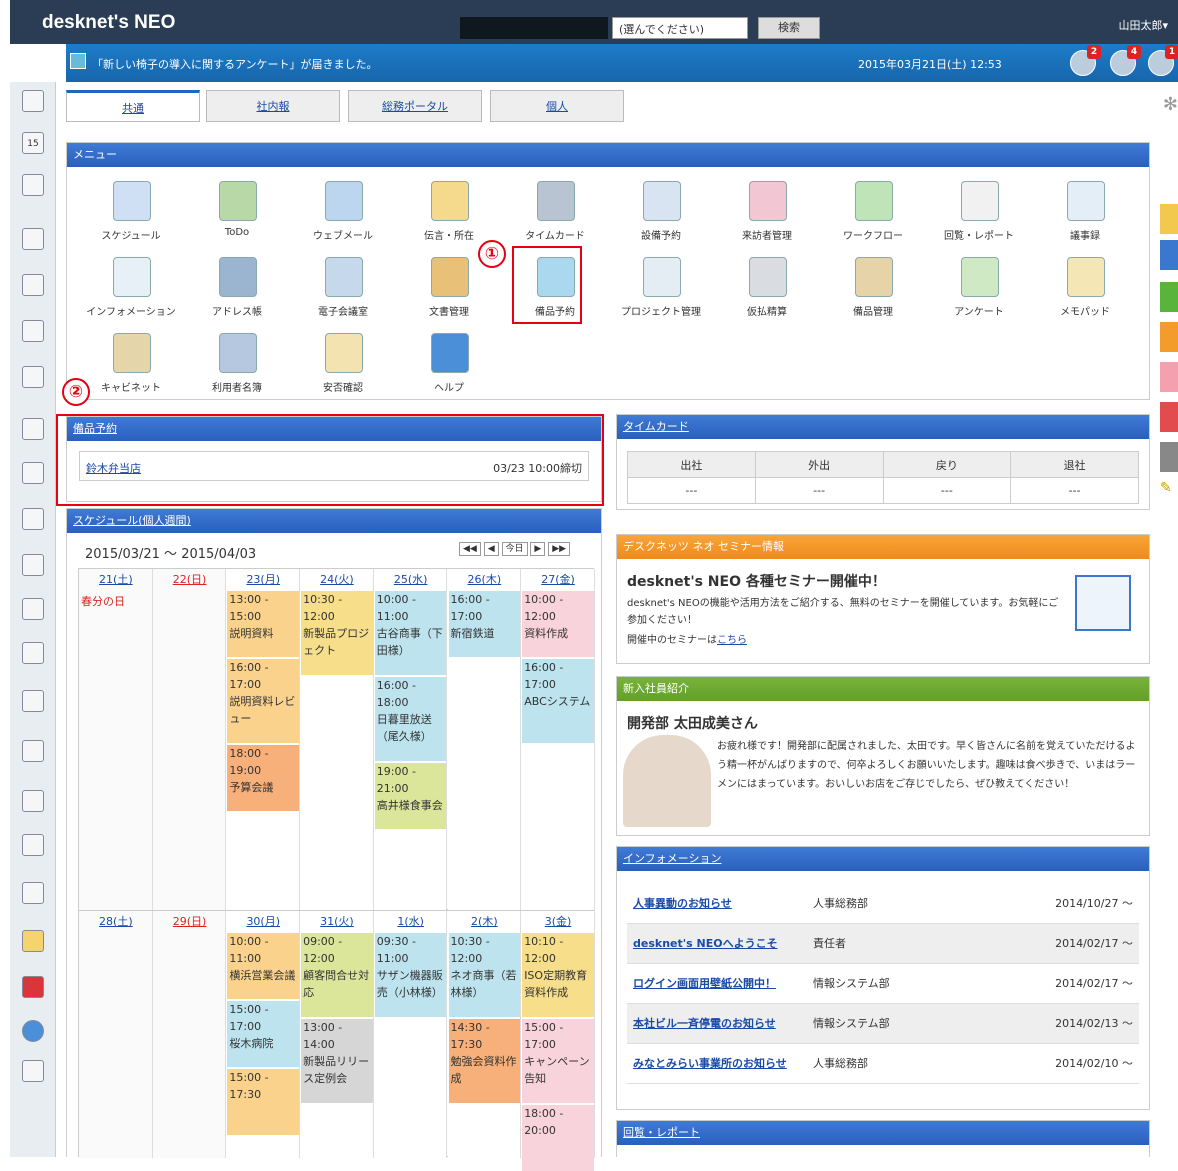  What do you see at coordinates (411, 581) in the screenshot?
I see `calendar-day-header: 25(水)` at bounding box center [411, 581].